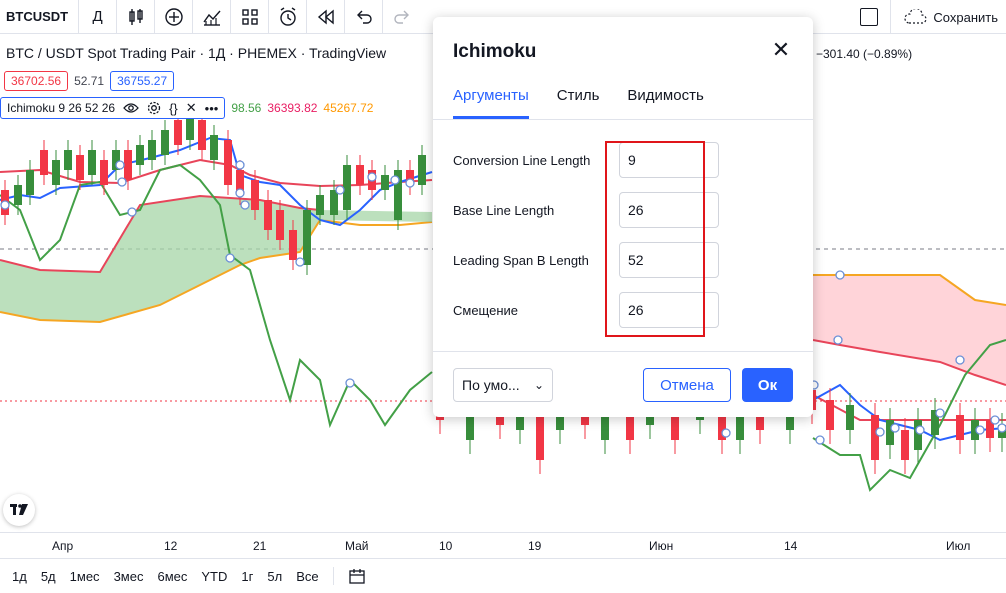 This screenshot has width=1006, height=593. I want to click on candles-icon, so click(136, 17).